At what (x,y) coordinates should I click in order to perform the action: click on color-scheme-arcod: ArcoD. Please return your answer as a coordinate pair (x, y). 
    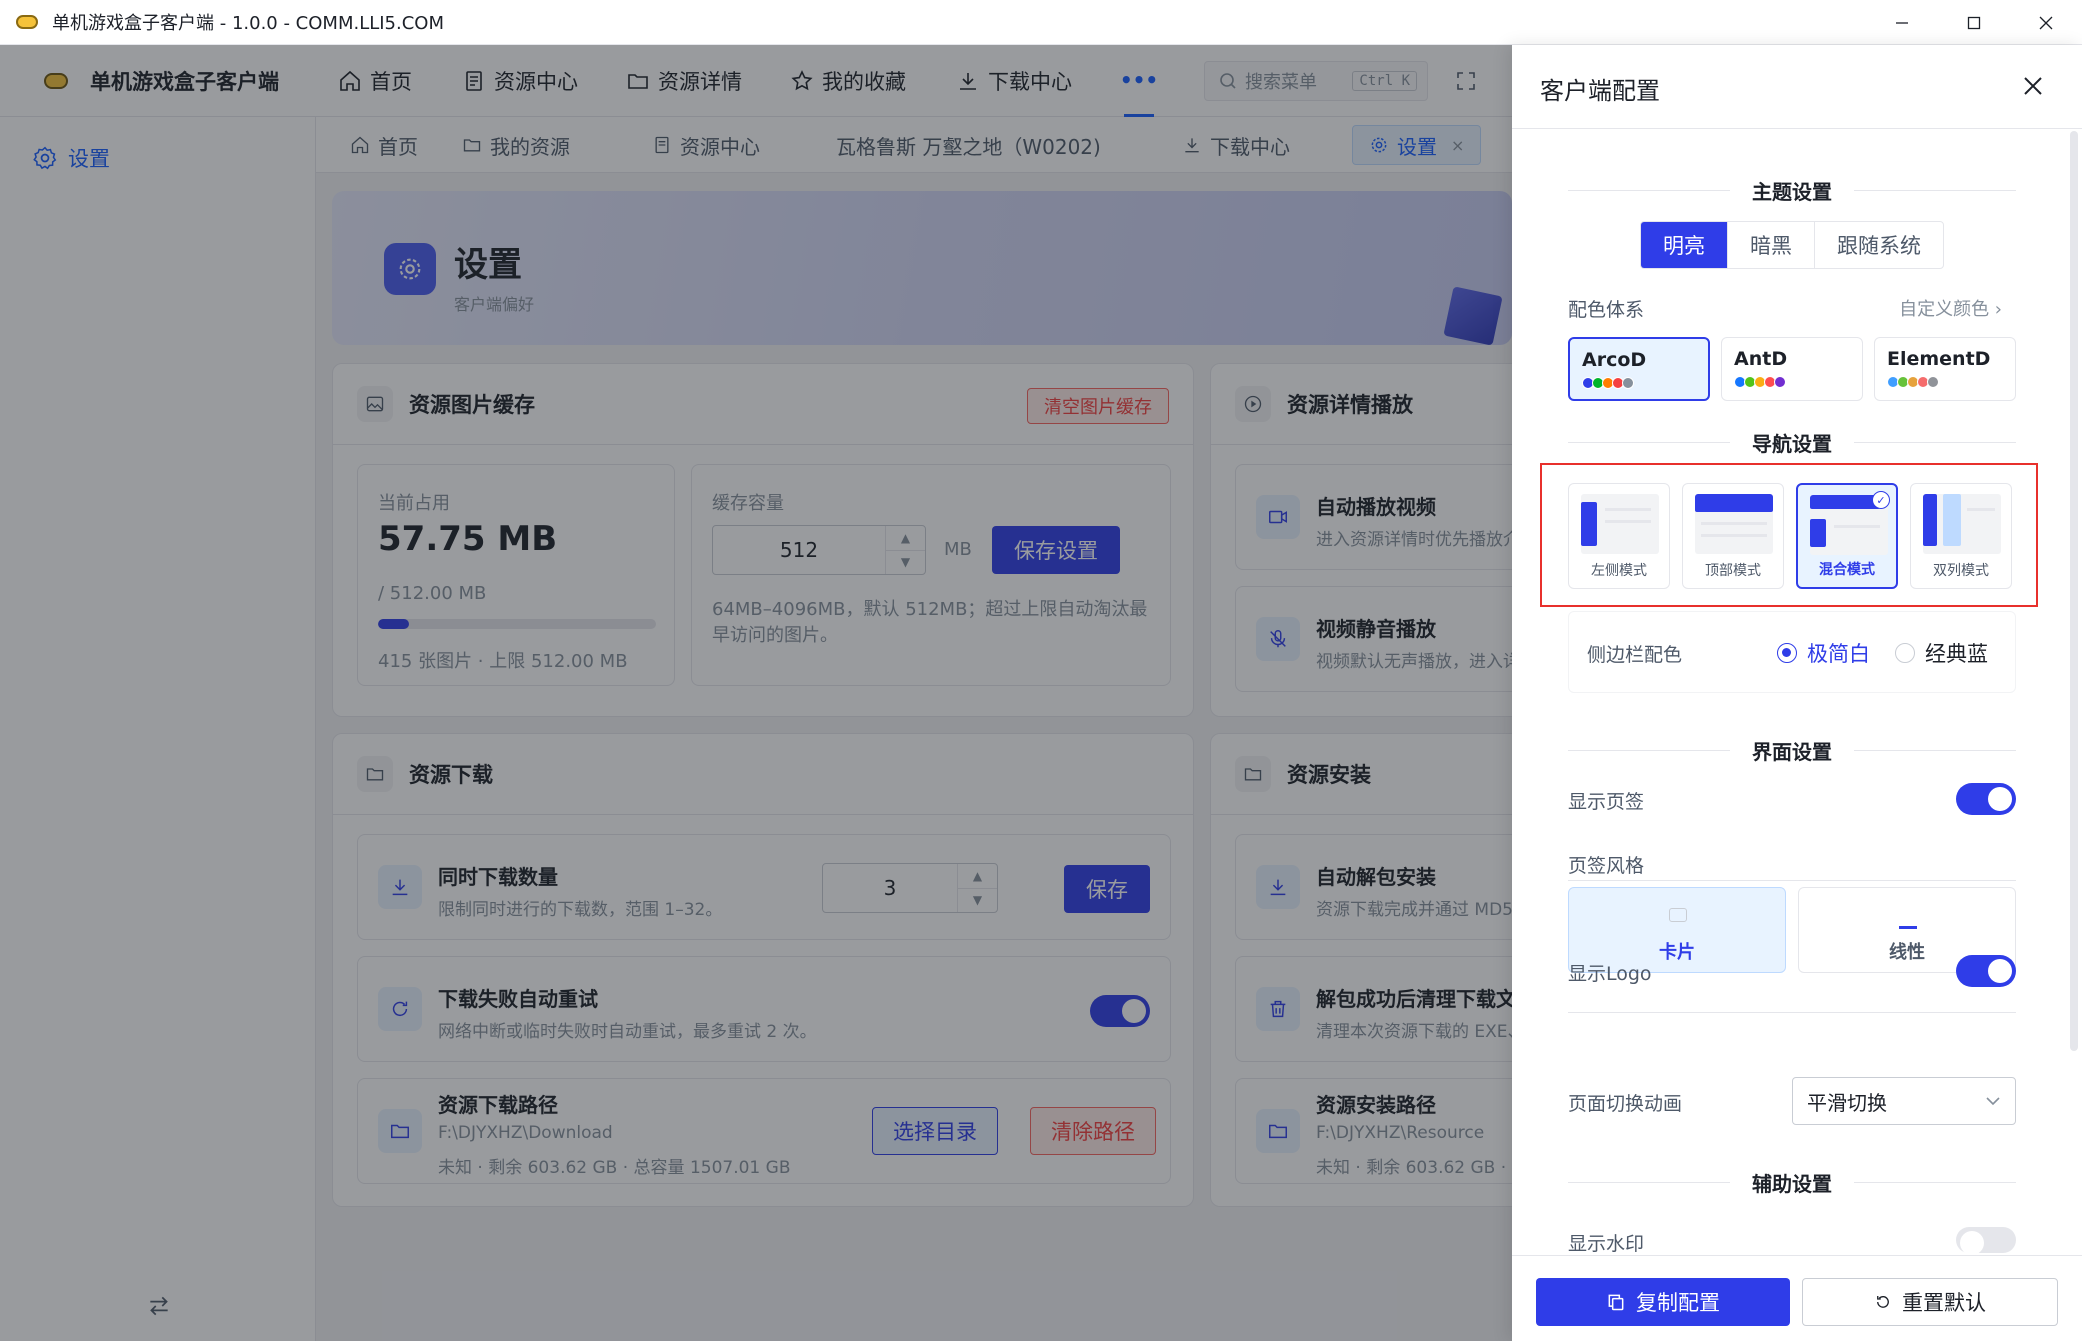
    Looking at the image, I should click on (1639, 369).